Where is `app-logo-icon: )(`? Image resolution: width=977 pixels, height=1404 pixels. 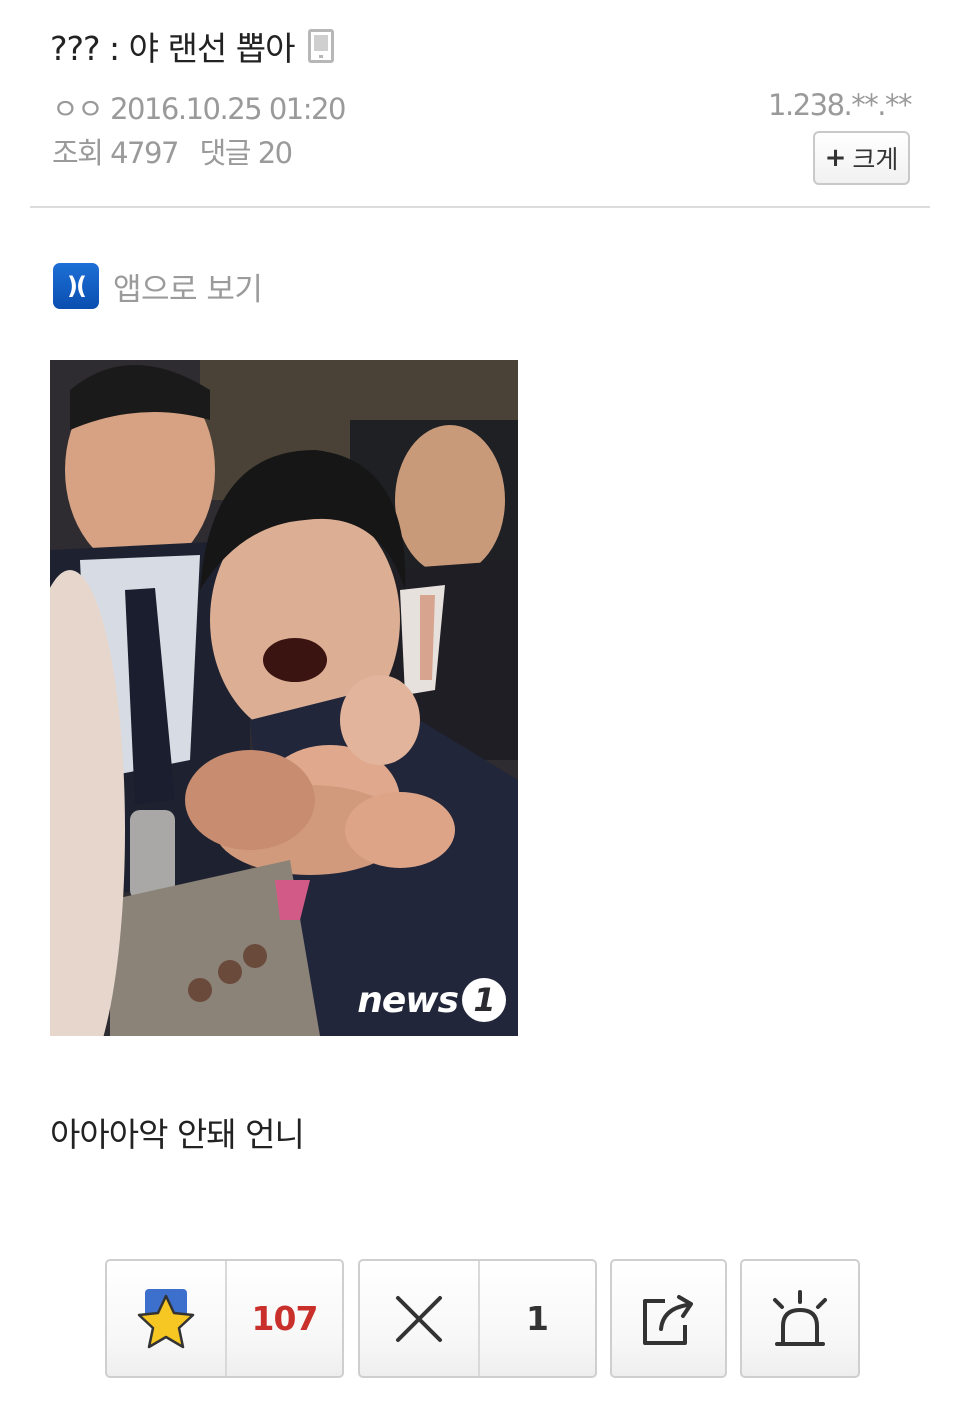
app-logo-icon: )( is located at coordinates (76, 286).